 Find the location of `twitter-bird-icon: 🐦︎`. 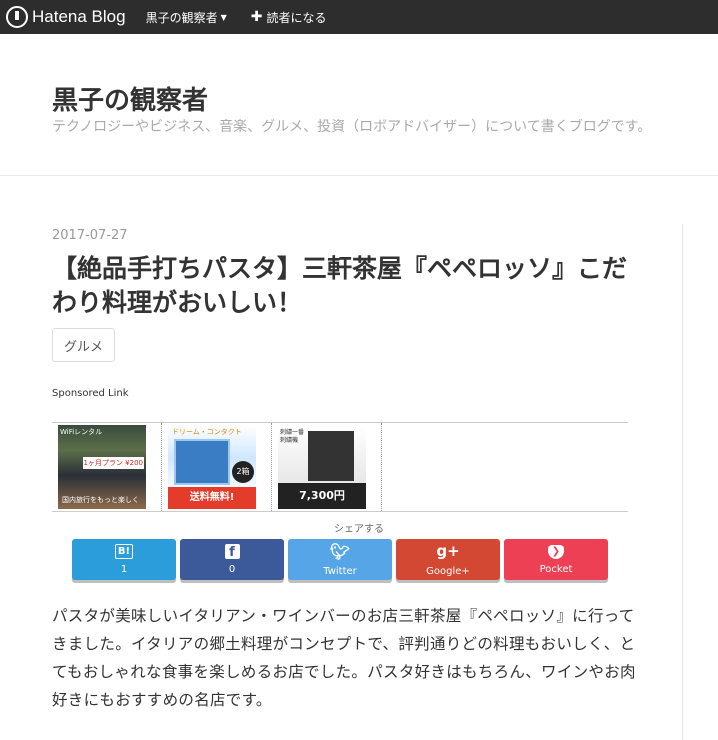

twitter-bird-icon: 🐦︎ is located at coordinates (340, 551).